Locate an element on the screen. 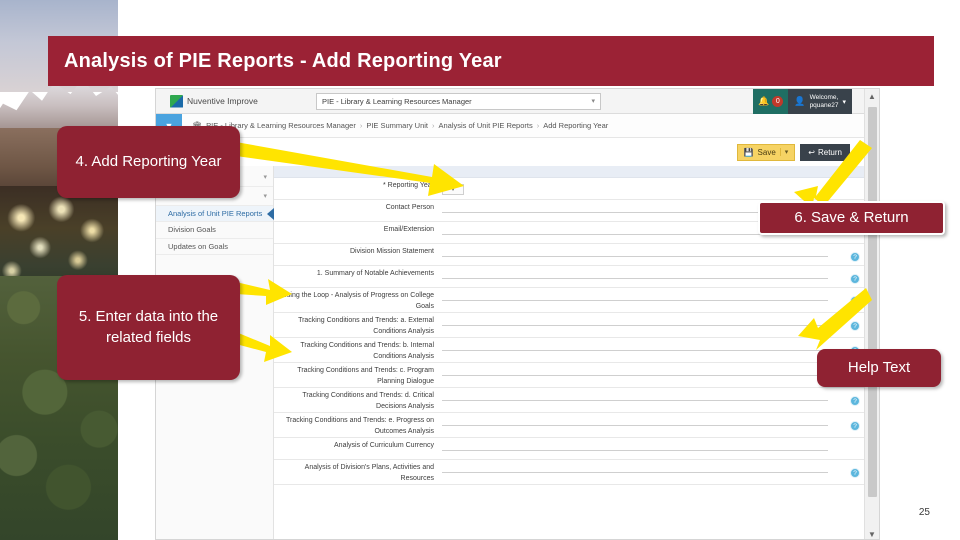  brand-name: Nuventive Improve is located at coordinates (222, 101).